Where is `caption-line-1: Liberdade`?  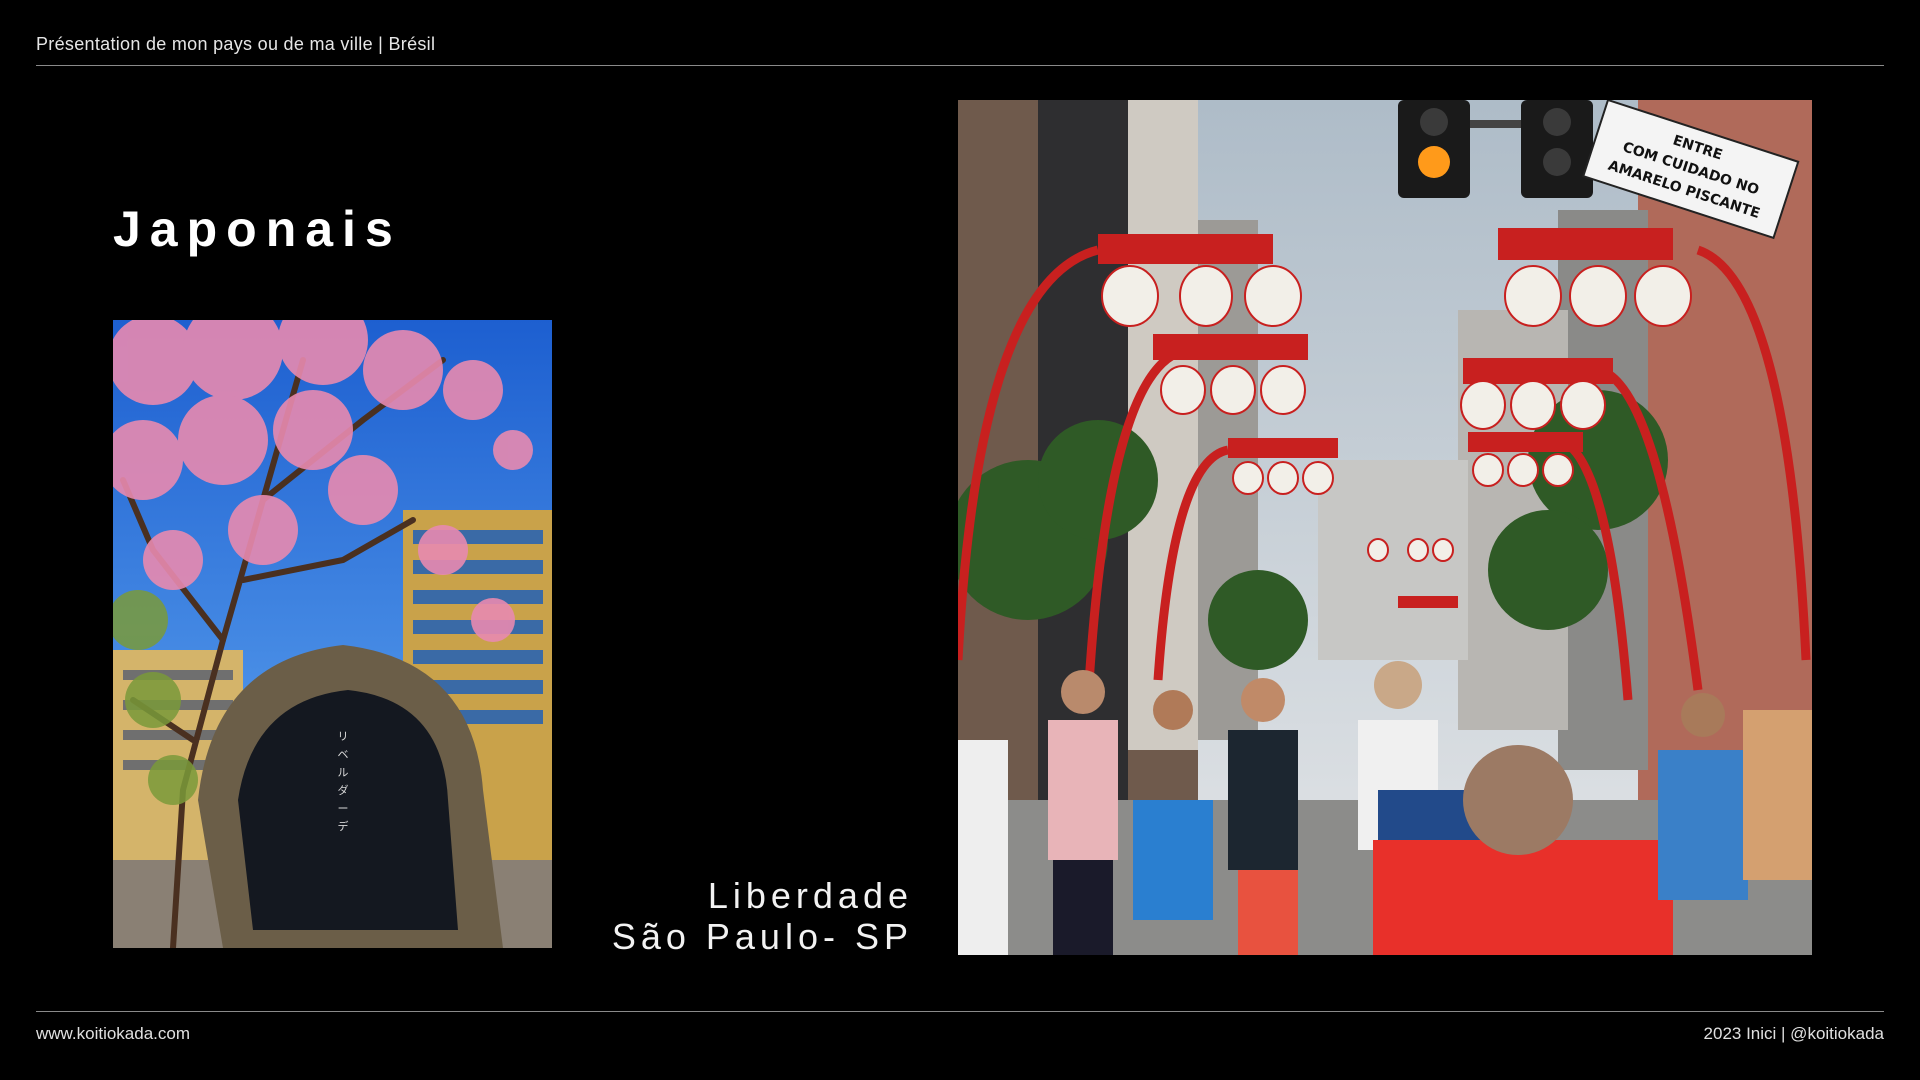
caption-line-1: Liberdade is located at coordinates (810, 895).